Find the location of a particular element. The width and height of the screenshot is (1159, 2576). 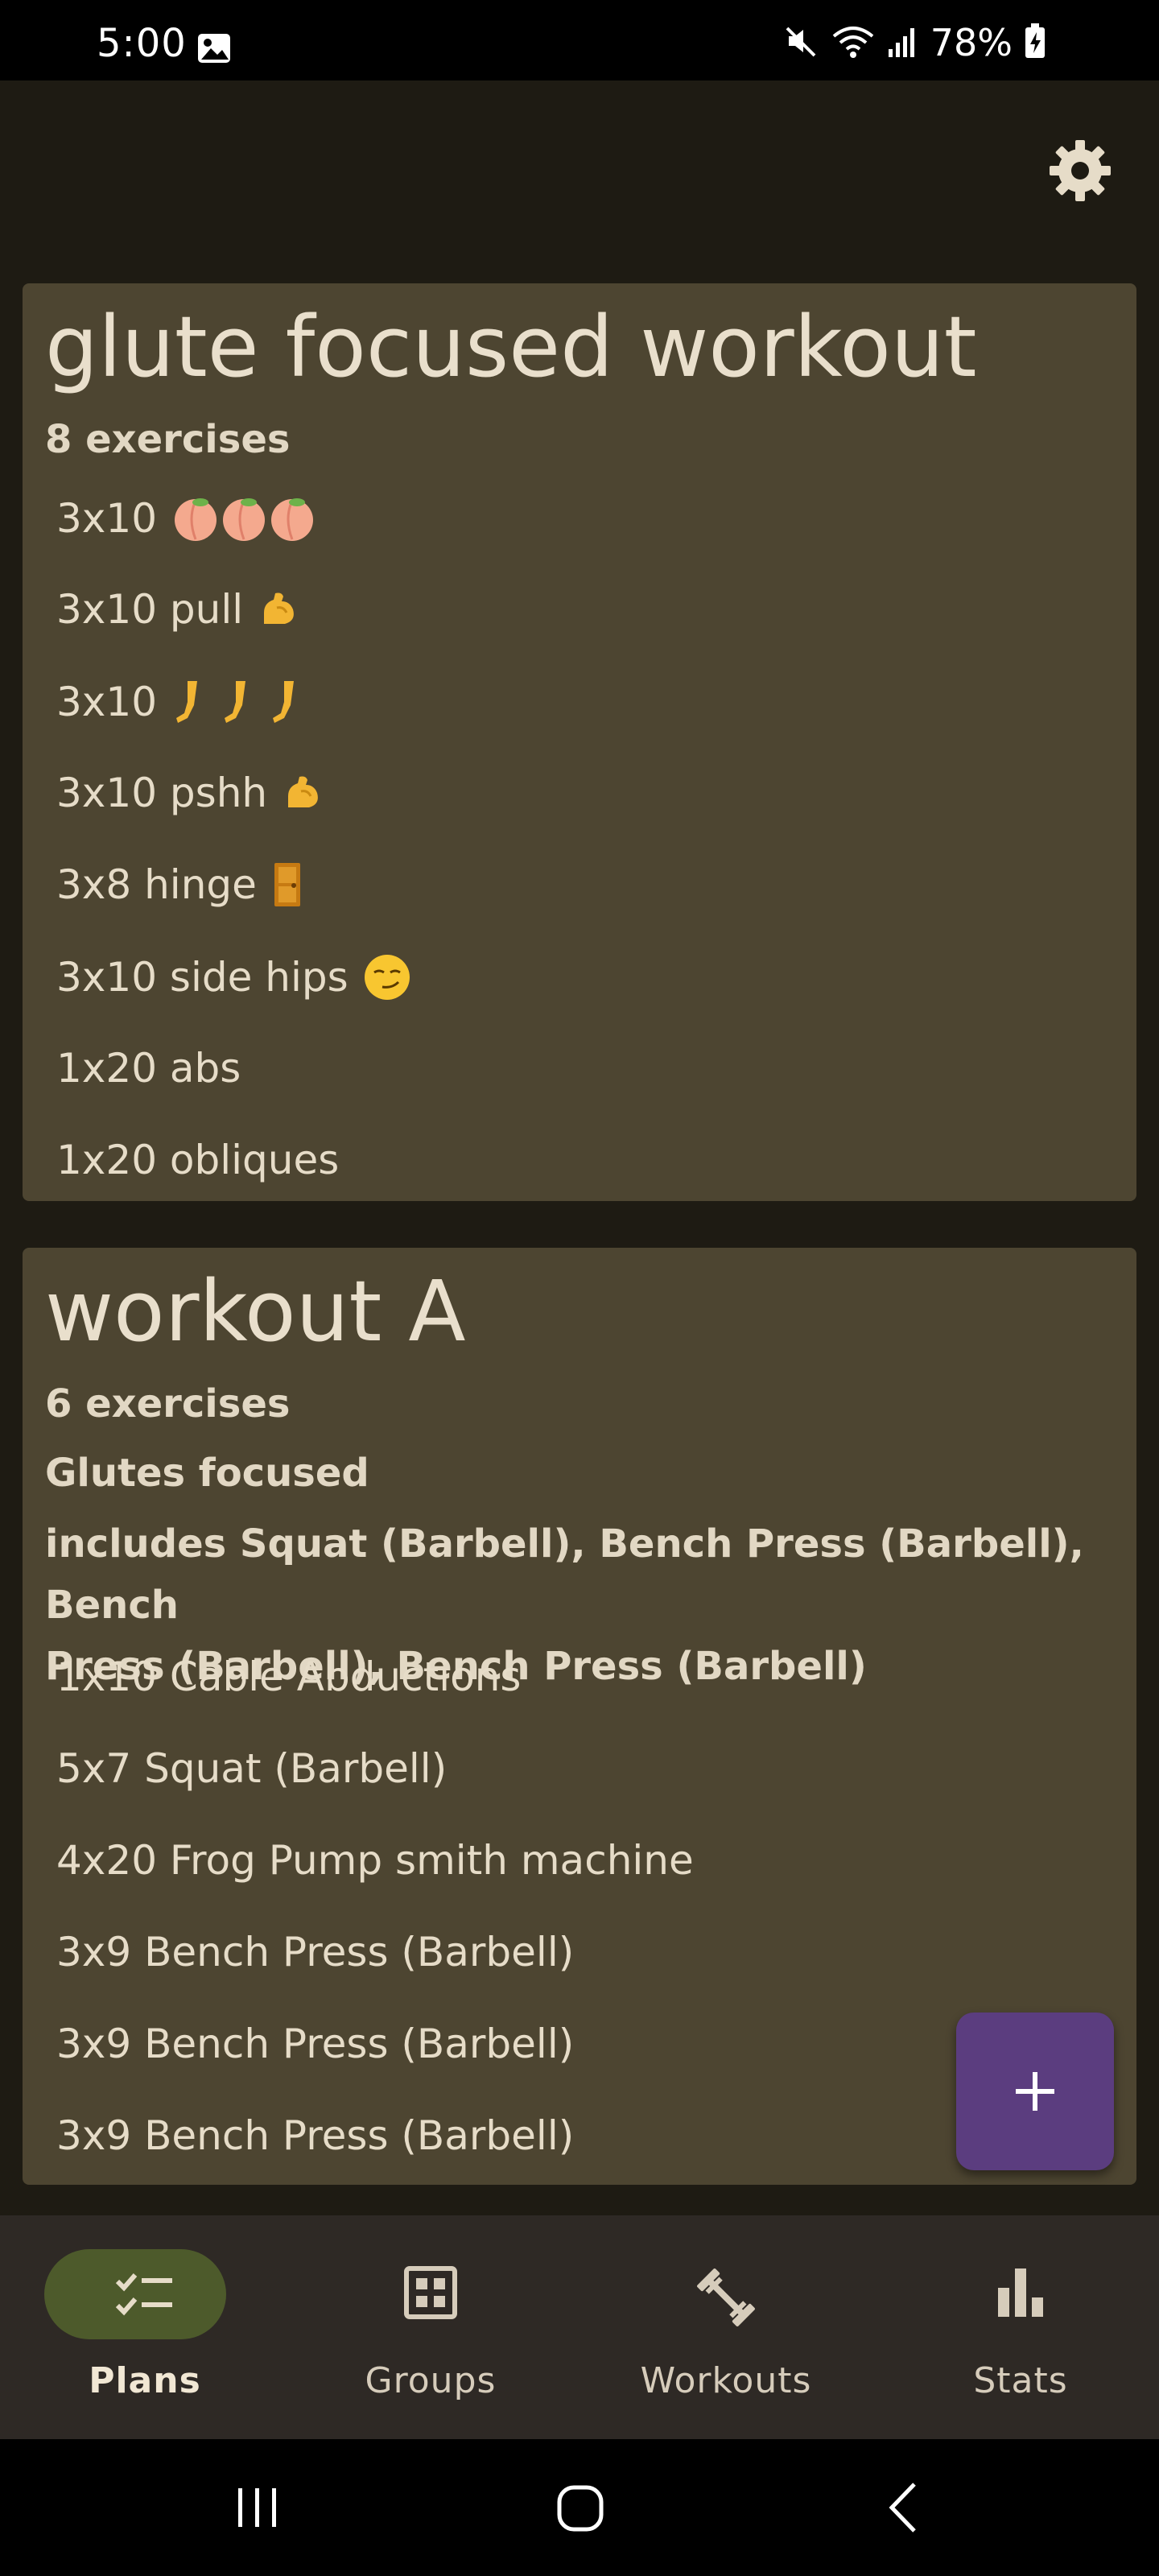

smirking-face-icon is located at coordinates (387, 977).